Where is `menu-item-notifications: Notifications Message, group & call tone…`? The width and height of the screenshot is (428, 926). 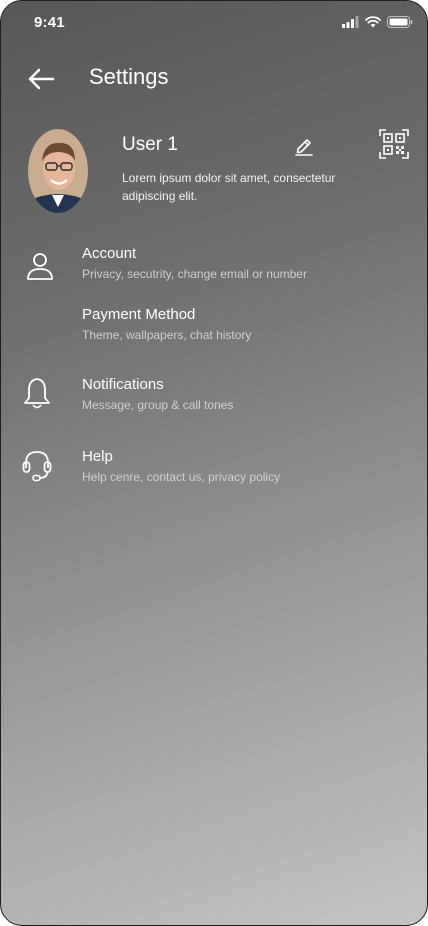 menu-item-notifications: Notifications Message, group & call tone… is located at coordinates (214, 401).